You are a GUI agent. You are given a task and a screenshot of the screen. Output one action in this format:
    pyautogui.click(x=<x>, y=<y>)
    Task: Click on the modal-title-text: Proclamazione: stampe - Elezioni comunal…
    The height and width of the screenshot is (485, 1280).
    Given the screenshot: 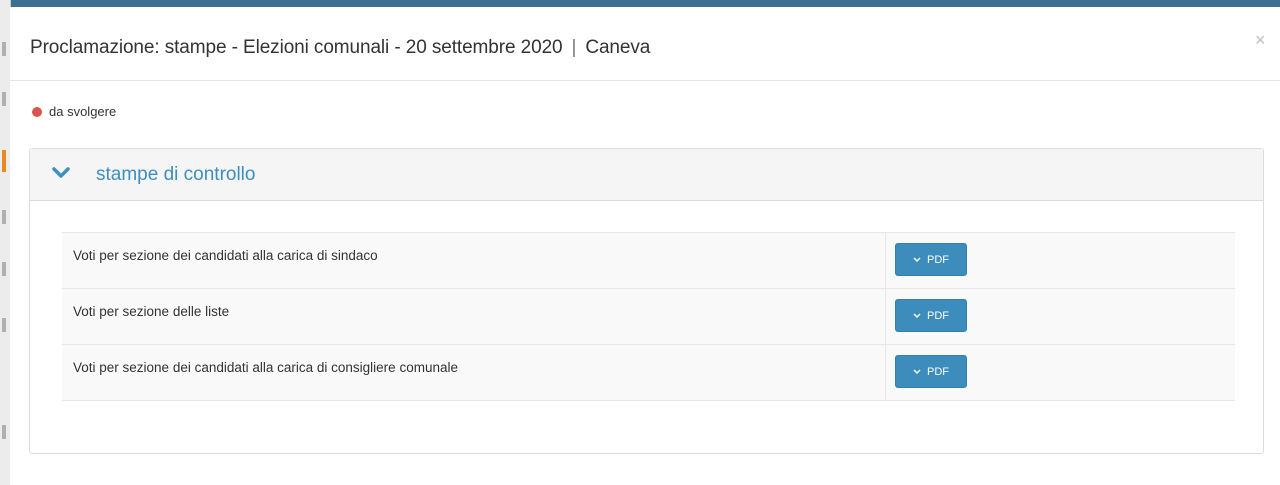 What is the action you would take?
    pyautogui.click(x=296, y=47)
    